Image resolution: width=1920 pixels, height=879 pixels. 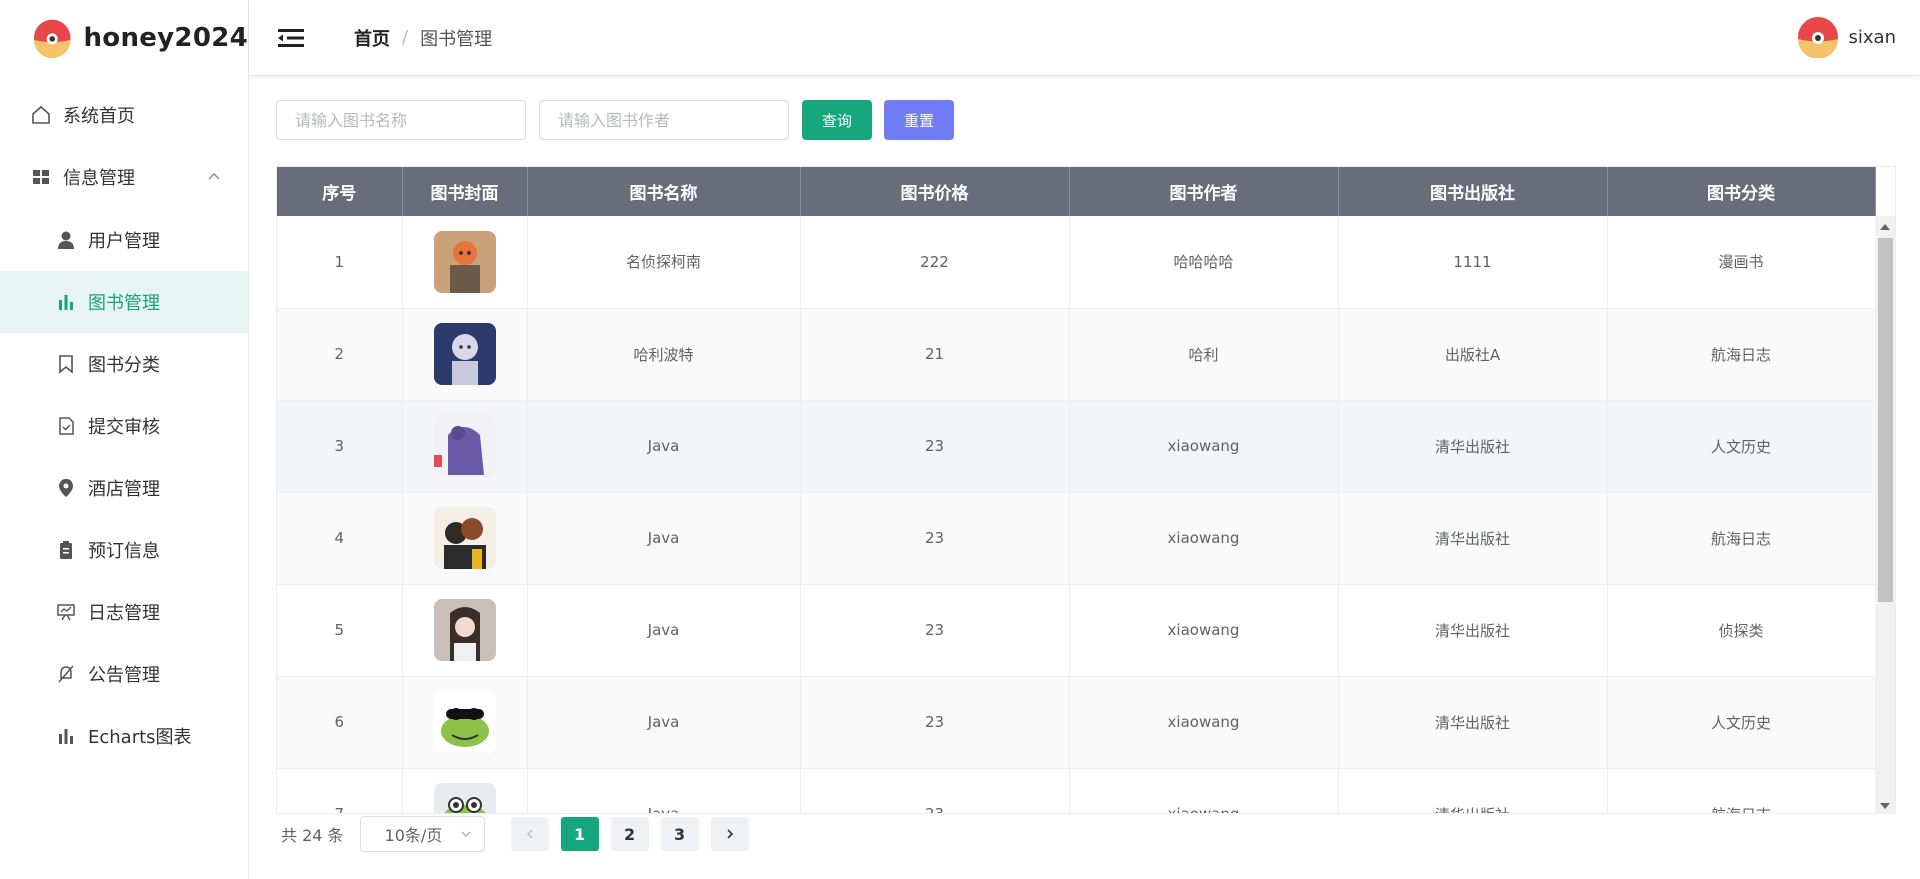 What do you see at coordinates (1741, 790) in the screenshot?
I see `cell-category: 航海日志` at bounding box center [1741, 790].